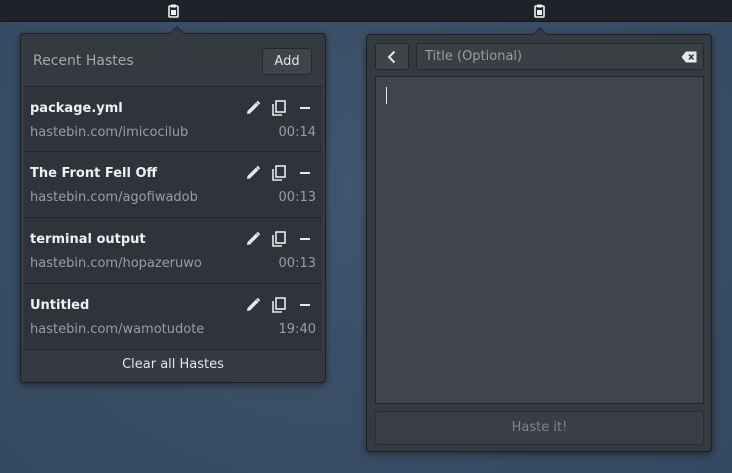  I want to click on haste-title: terminal output, so click(88, 239).